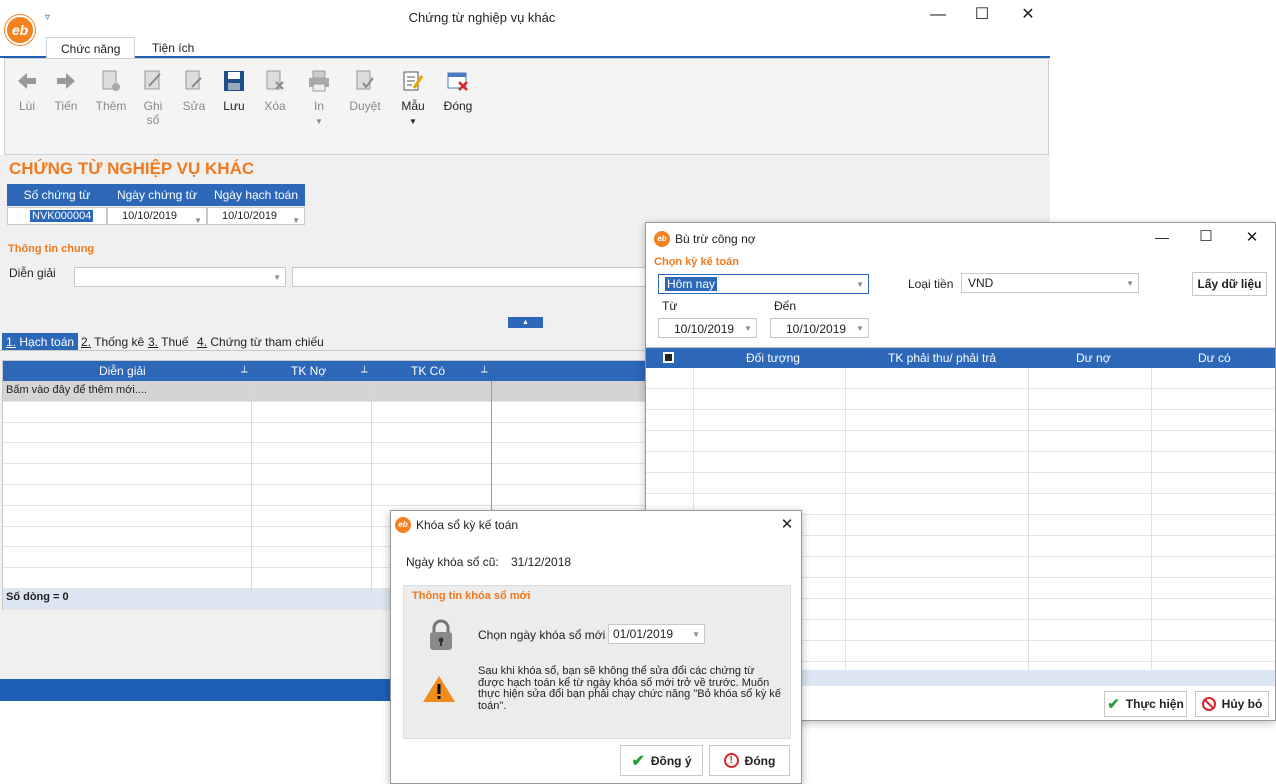 The height and width of the screenshot is (784, 1276). What do you see at coordinates (760, 760) in the screenshot?
I see `close-label: Đóng` at bounding box center [760, 760].